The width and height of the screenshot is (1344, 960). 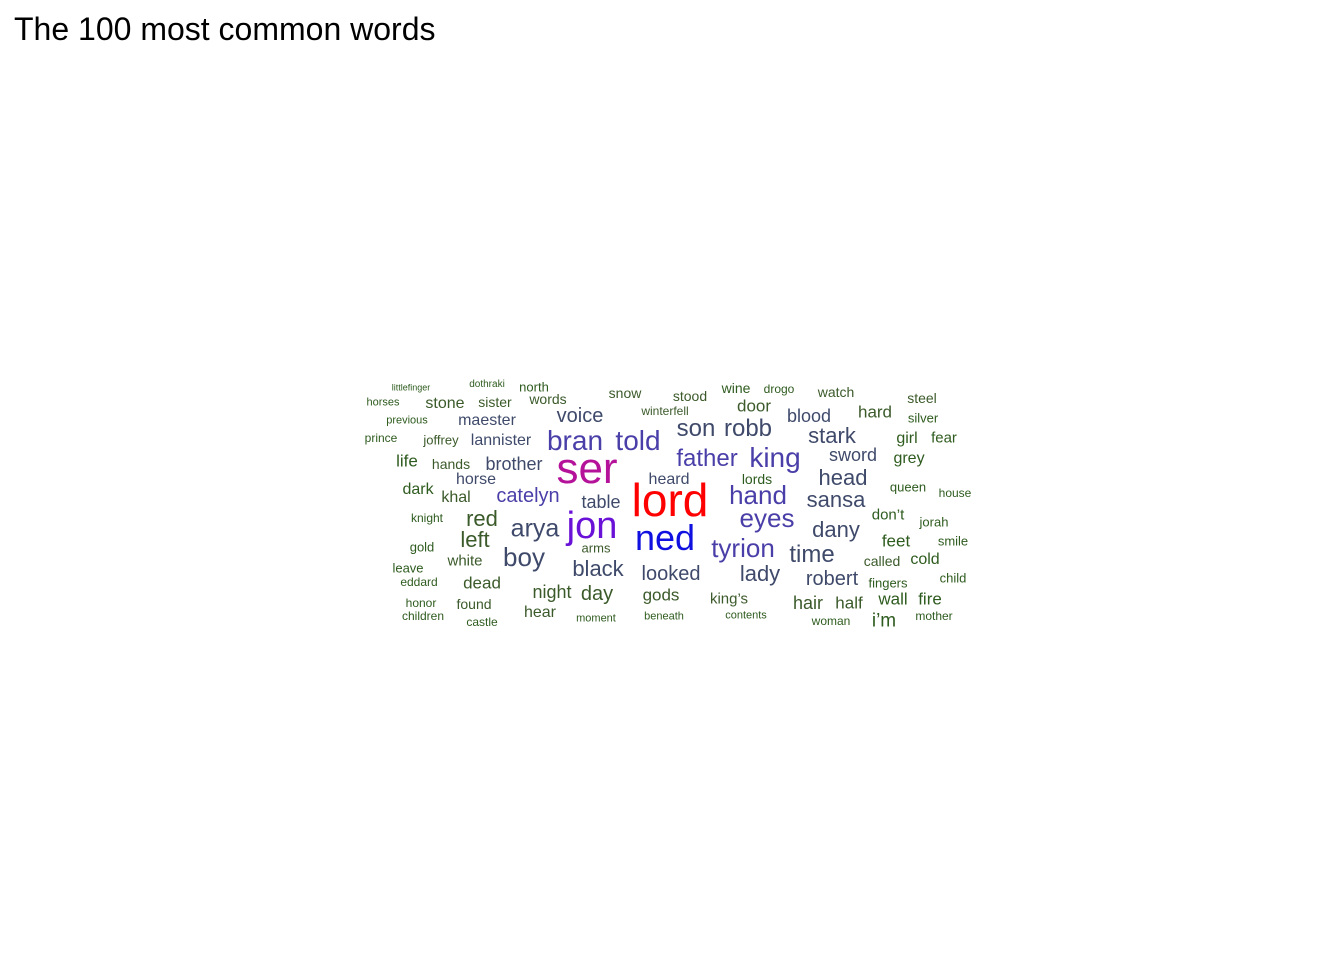 What do you see at coordinates (934, 522) in the screenshot?
I see `word-jorah: jorah` at bounding box center [934, 522].